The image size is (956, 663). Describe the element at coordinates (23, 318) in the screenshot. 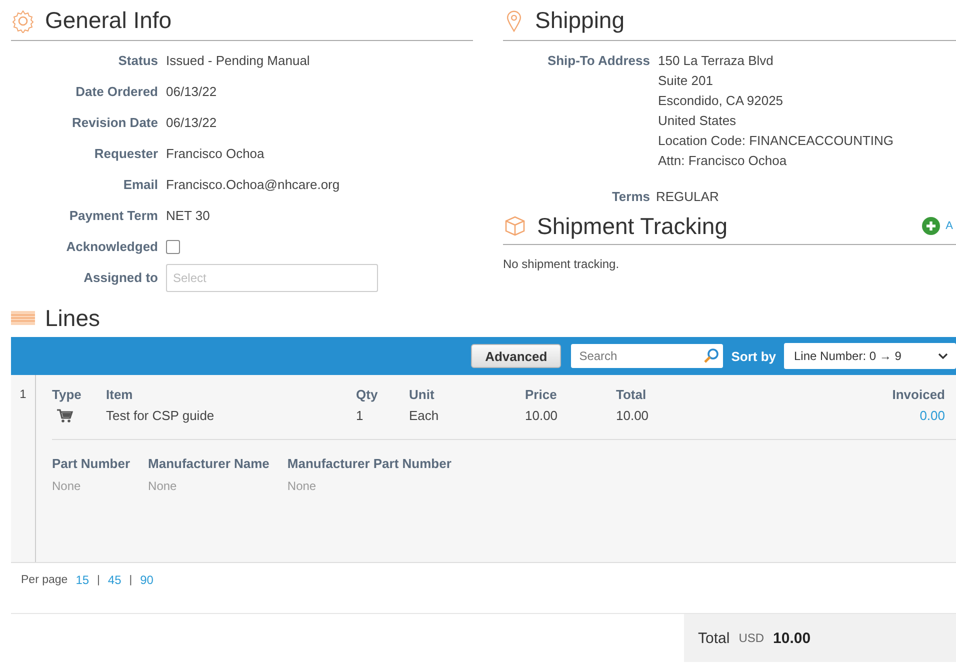

I see `lines-icon` at that location.